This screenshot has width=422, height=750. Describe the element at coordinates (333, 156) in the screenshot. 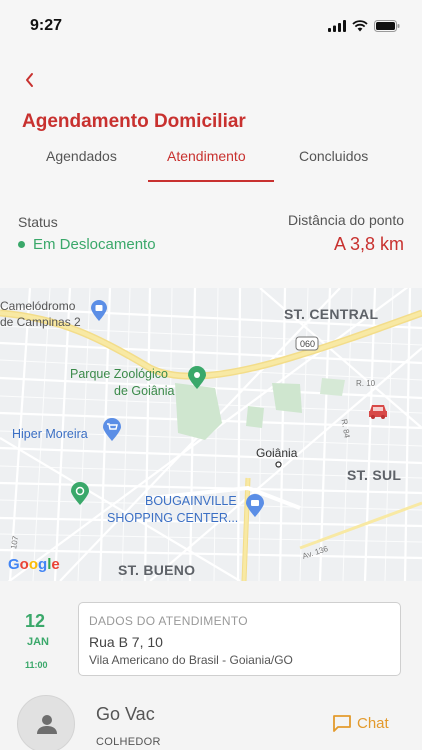

I see `tab-concluidos: Concluidos` at that location.